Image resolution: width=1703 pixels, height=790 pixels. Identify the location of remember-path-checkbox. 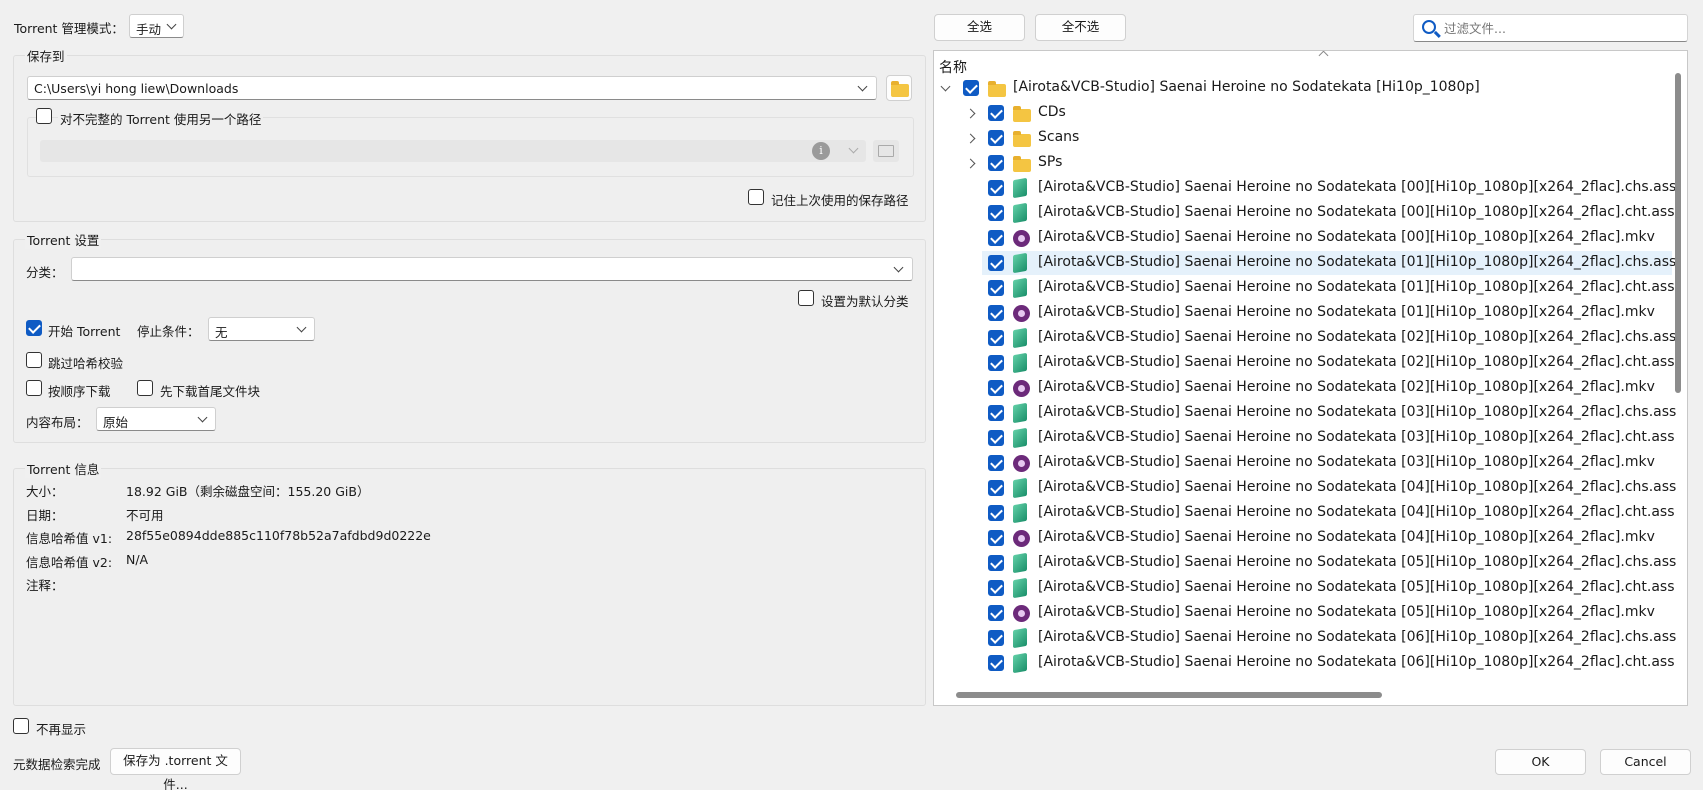
(756, 197).